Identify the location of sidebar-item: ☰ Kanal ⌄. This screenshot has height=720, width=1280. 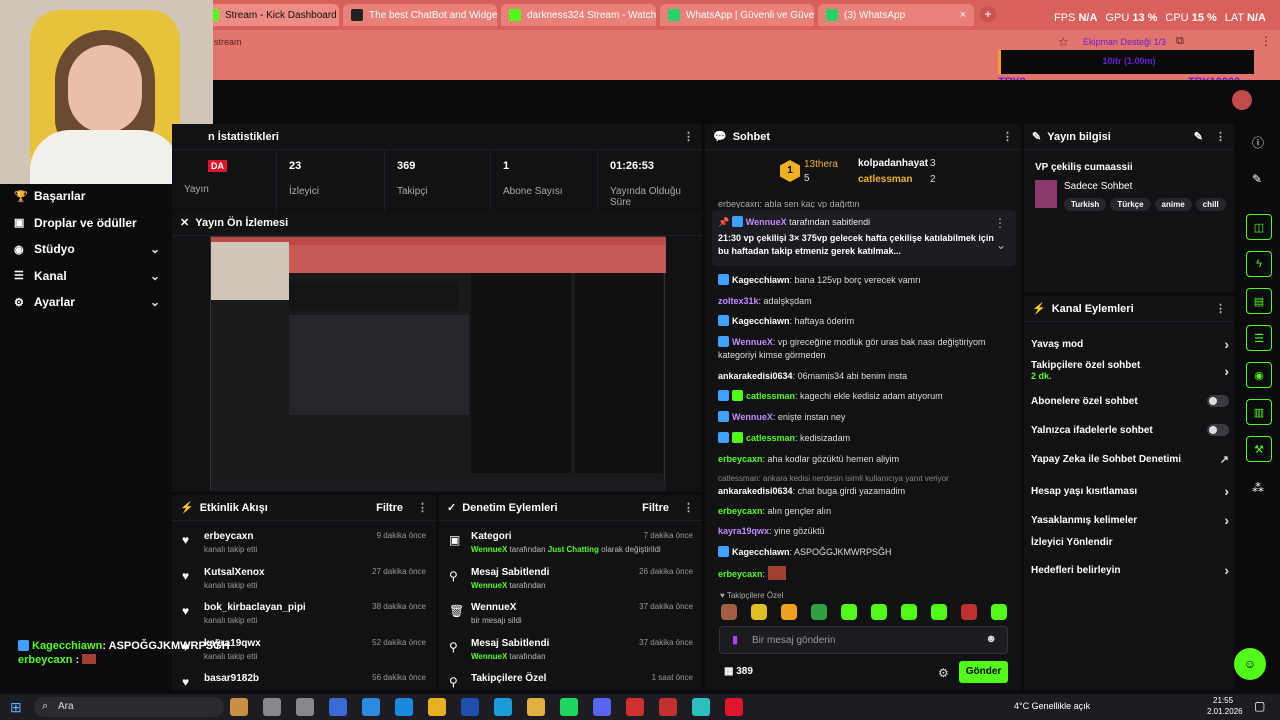
(87, 276).